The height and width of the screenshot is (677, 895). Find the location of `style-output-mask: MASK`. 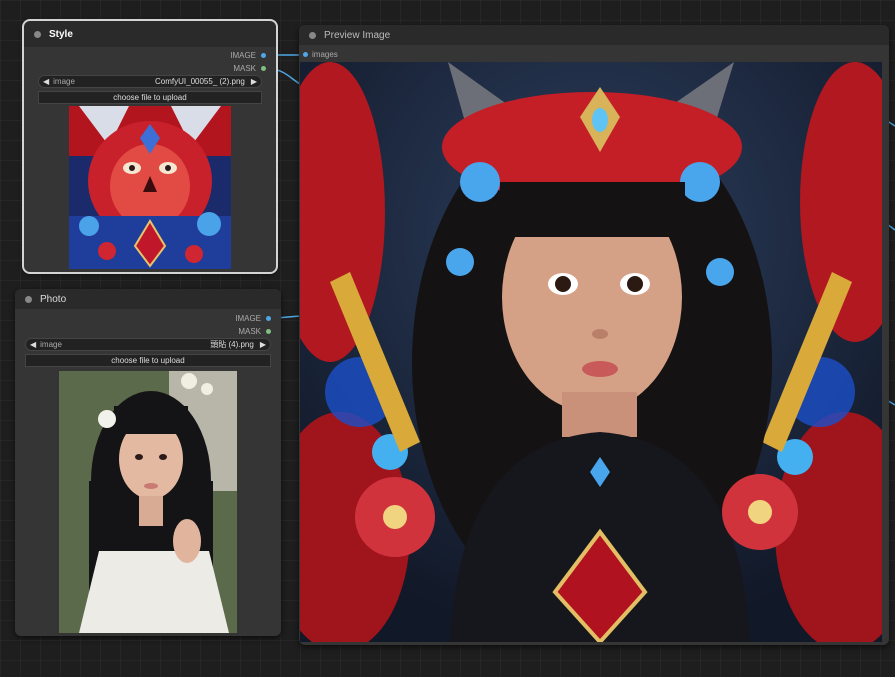

style-output-mask: MASK is located at coordinates (249, 68).